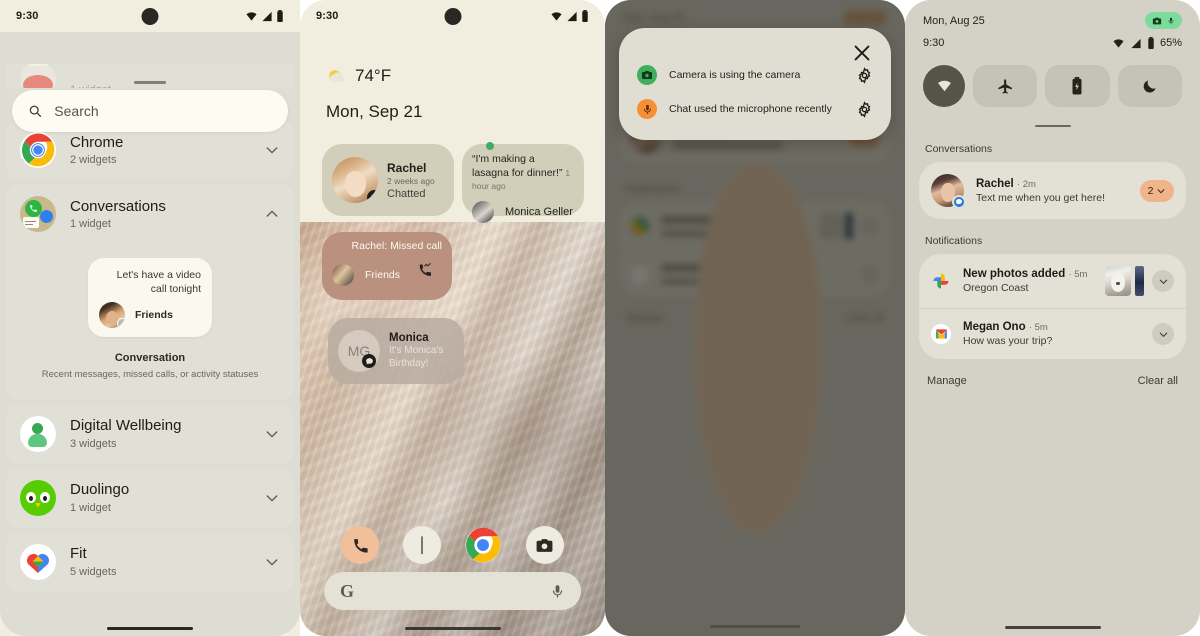 The width and height of the screenshot is (1200, 636). What do you see at coordinates (1158, 381) in the screenshot?
I see `clear-all-button: Clear all` at bounding box center [1158, 381].